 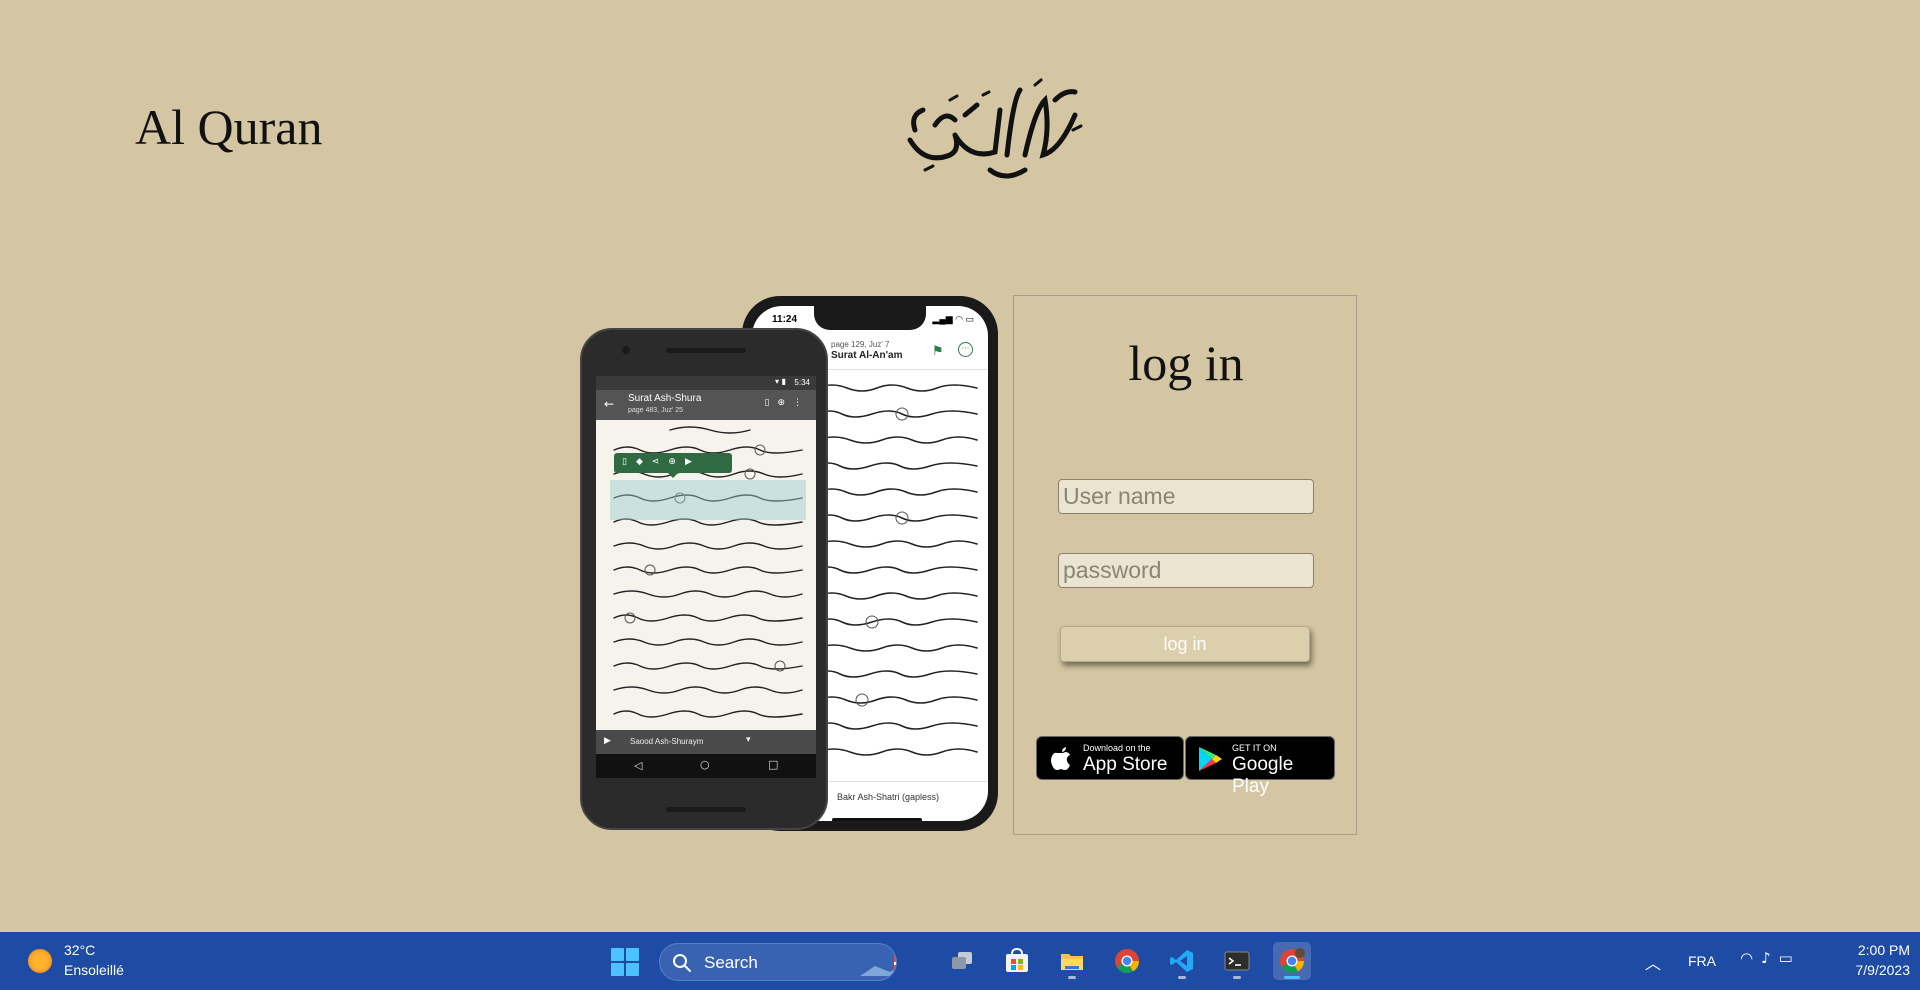 I want to click on android-status-icons: ▾ ▮, so click(x=780, y=381).